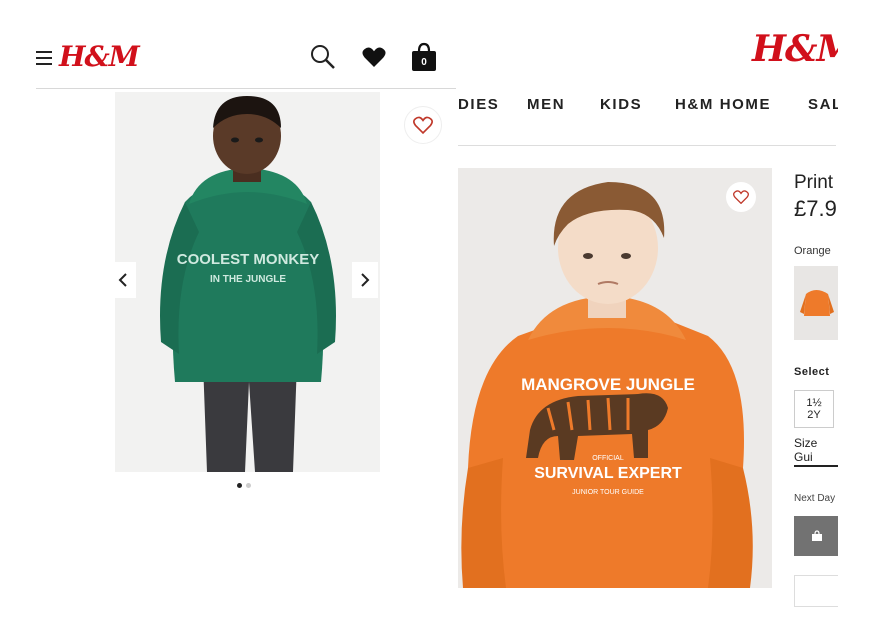 This screenshot has width=886, height=625. What do you see at coordinates (621, 104) in the screenshot?
I see `nav-item-kids: KIDS` at bounding box center [621, 104].